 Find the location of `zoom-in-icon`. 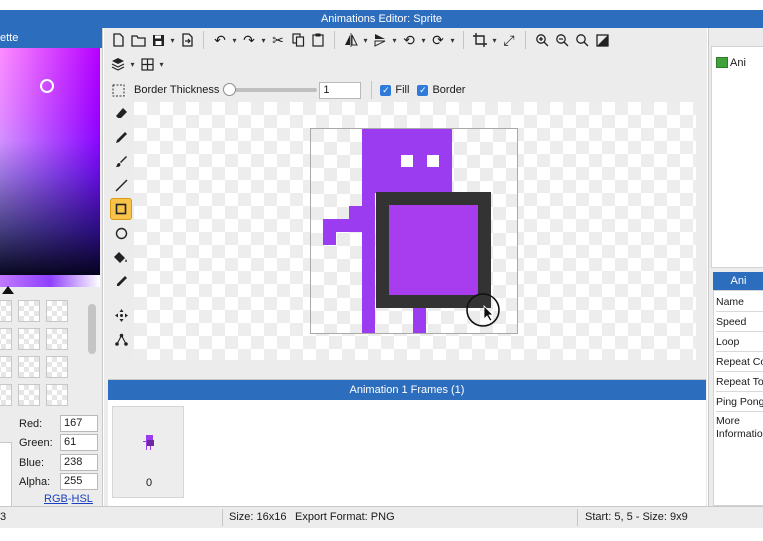

zoom-in-icon is located at coordinates (542, 40).